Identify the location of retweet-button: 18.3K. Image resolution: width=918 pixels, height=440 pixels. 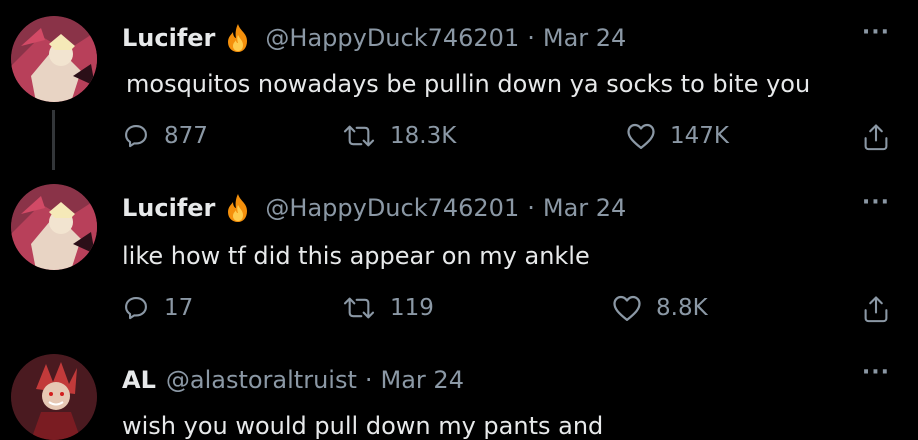
(399, 136).